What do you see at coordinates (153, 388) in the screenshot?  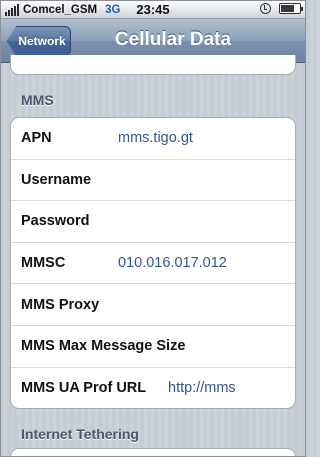 I see `settings-row-mms-ua-prof-url: MMS UA Prof URL http://mms` at bounding box center [153, 388].